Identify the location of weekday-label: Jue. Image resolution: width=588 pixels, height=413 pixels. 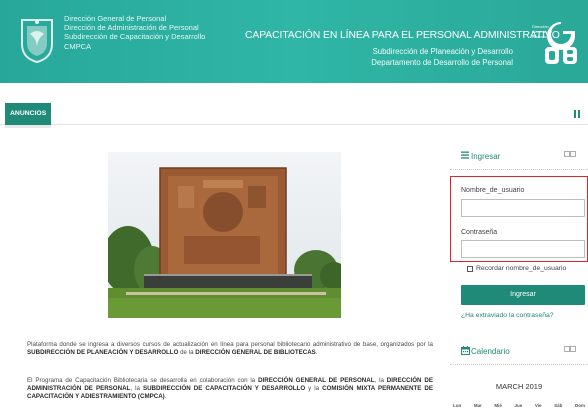
(518, 405).